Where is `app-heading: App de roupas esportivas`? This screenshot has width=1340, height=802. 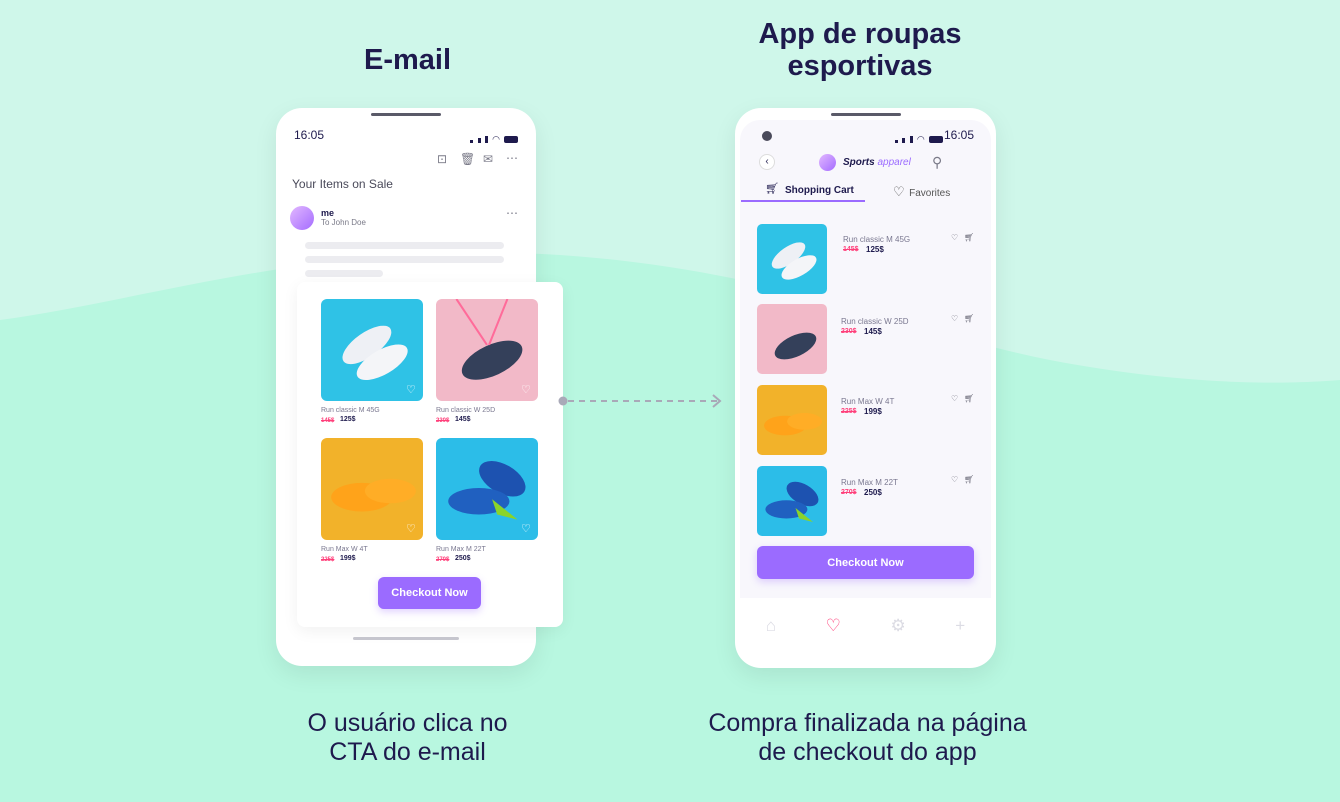 app-heading: App de roupas esportivas is located at coordinates (860, 50).